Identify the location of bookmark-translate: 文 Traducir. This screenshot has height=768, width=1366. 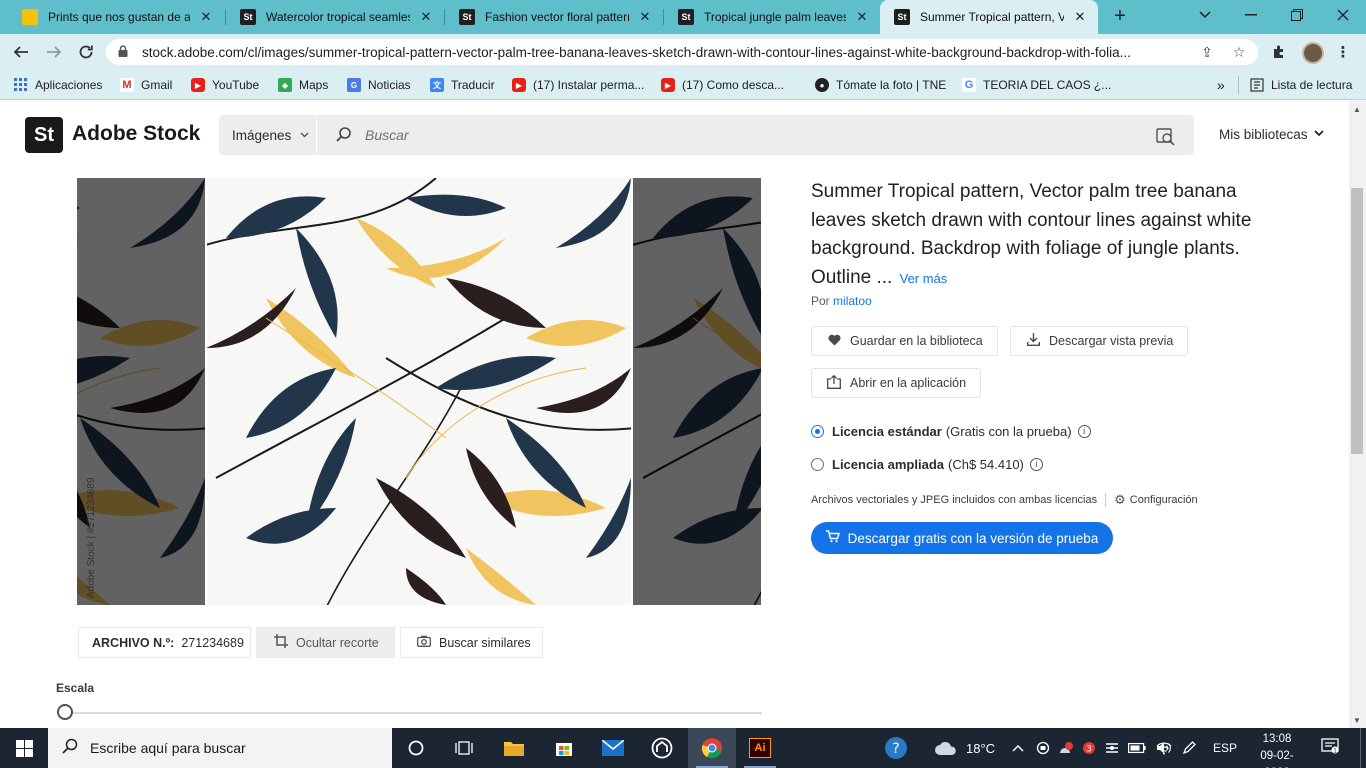
(462, 85).